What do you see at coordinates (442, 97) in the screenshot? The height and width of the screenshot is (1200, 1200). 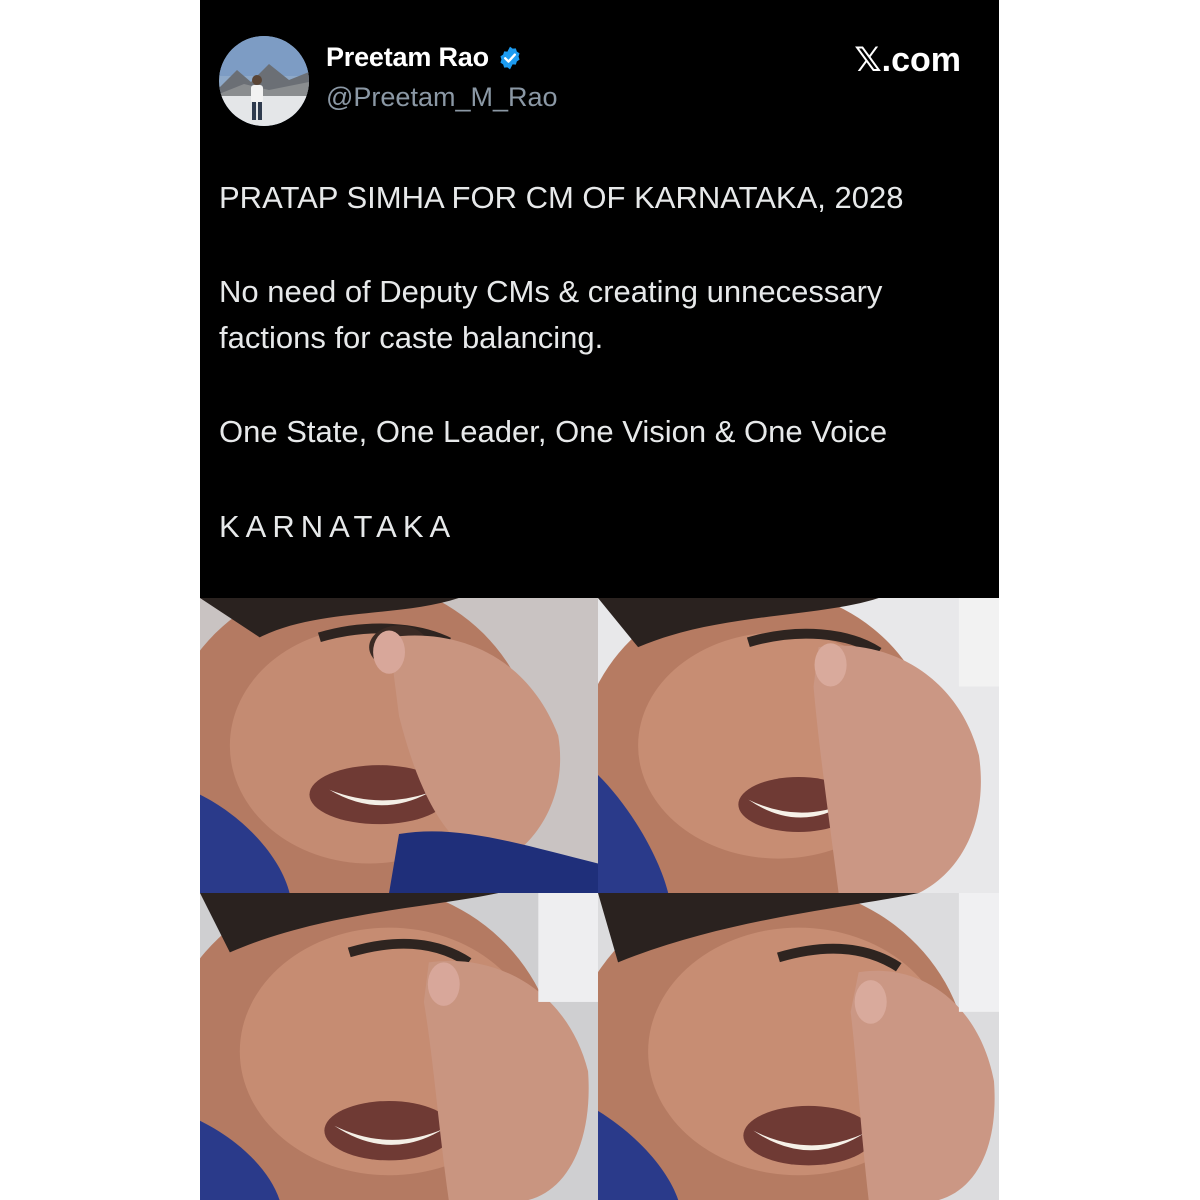 I see `author-handle: @Preetam_M_Rao` at bounding box center [442, 97].